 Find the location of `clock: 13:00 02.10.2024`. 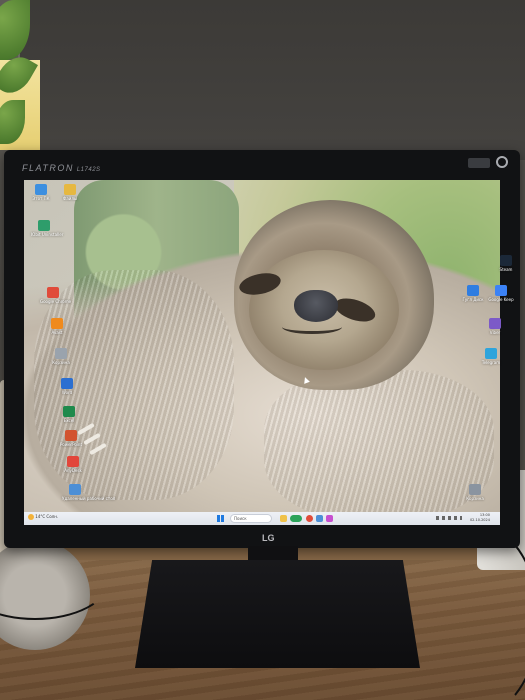

clock: 13:00 02.10.2024 is located at coordinates (480, 518).